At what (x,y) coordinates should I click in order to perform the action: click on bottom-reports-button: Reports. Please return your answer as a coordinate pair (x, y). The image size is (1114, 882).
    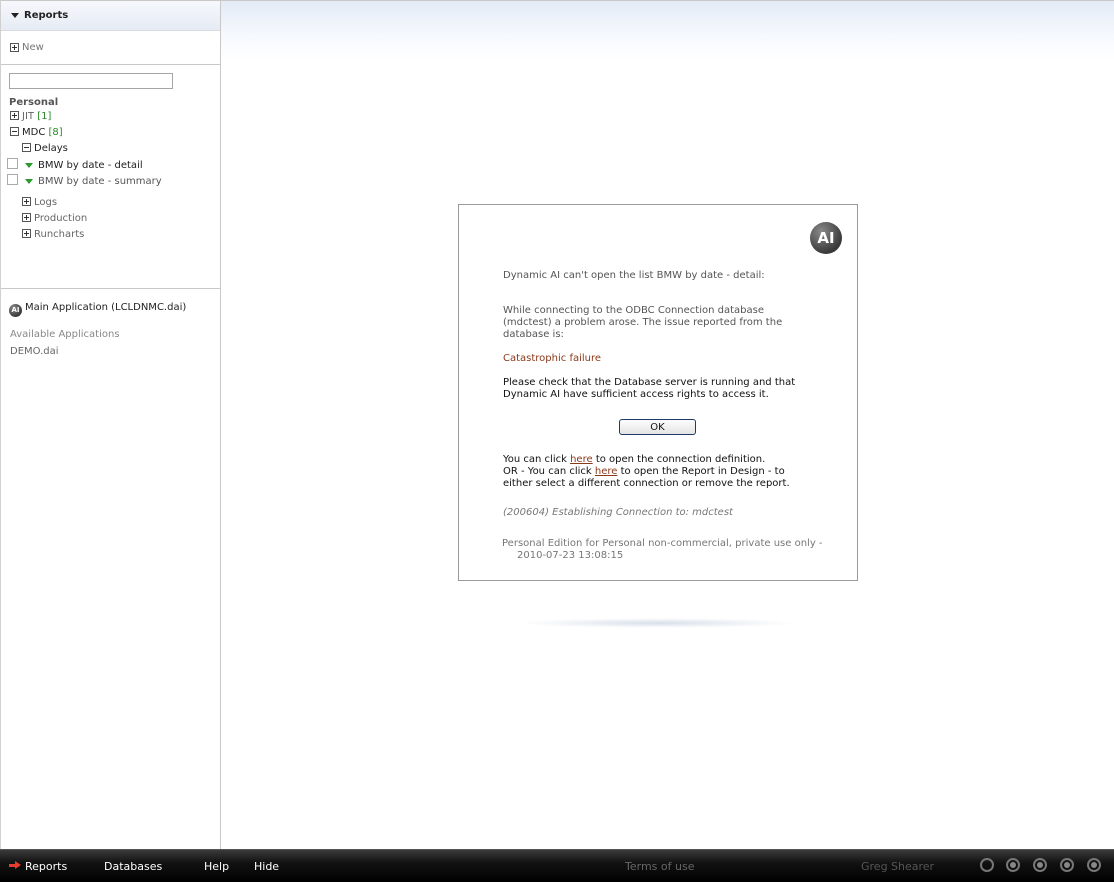
    Looking at the image, I should click on (38, 866).